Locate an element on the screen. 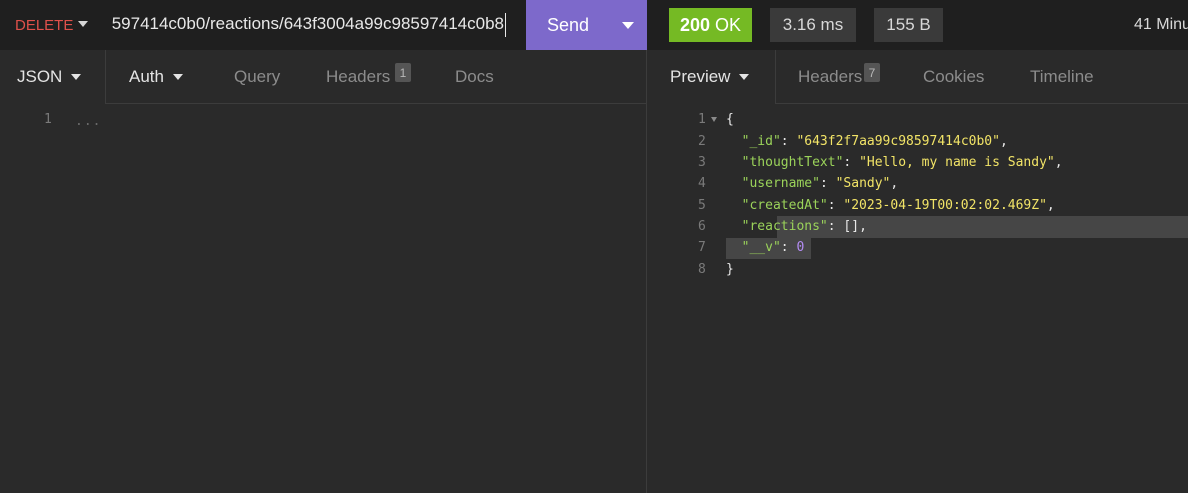 Image resolution: width=1188 pixels, height=493 pixels. method-label: DELETE is located at coordinates (44, 25).